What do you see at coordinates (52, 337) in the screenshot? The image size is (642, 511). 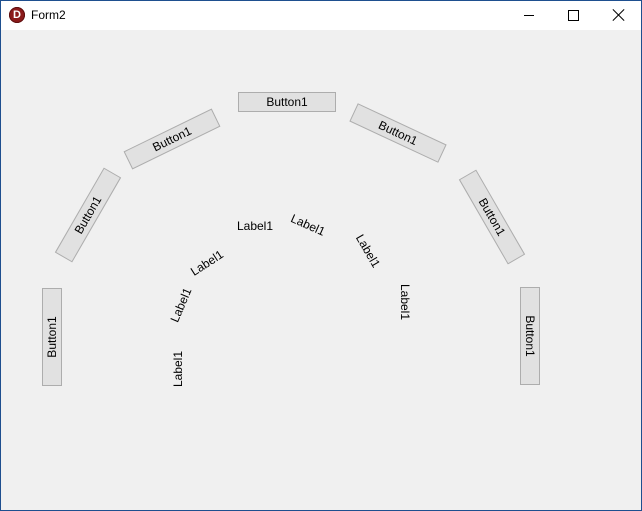 I see `button1-left: Button1` at bounding box center [52, 337].